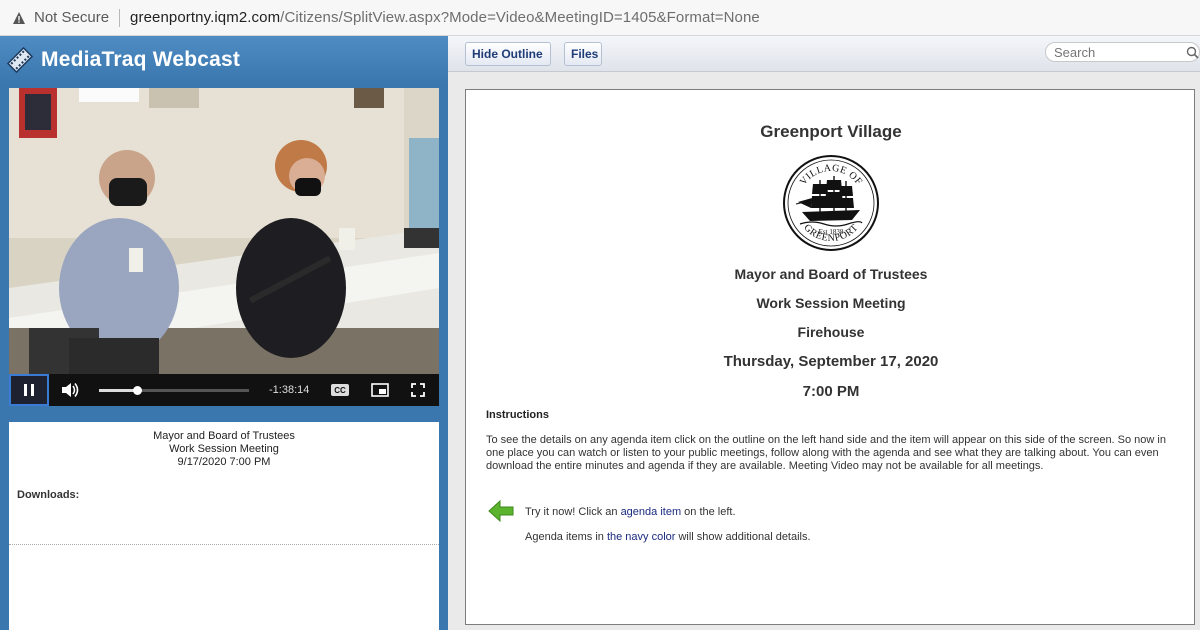  Describe the element at coordinates (205, 17) in the screenshot. I see `url-host: greenportny.iqm2.com` at that location.